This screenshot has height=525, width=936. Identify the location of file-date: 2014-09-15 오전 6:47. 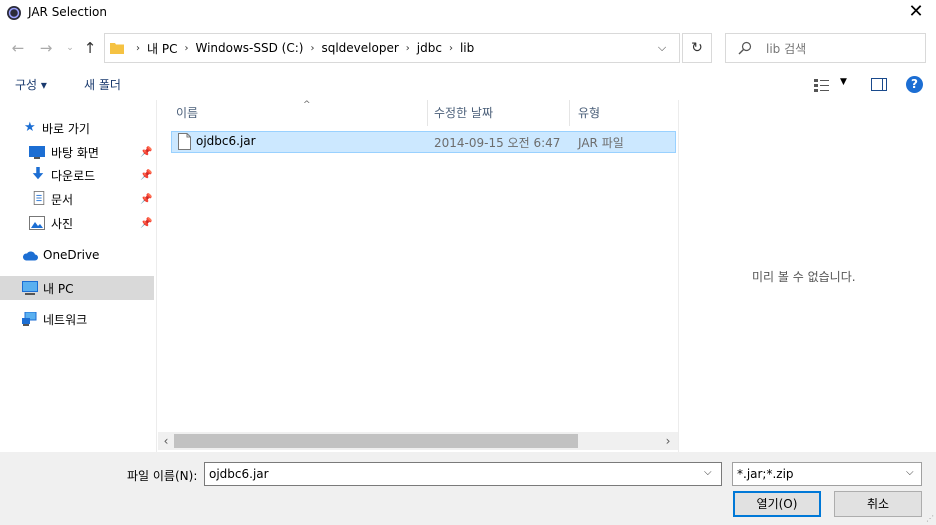
(497, 143).